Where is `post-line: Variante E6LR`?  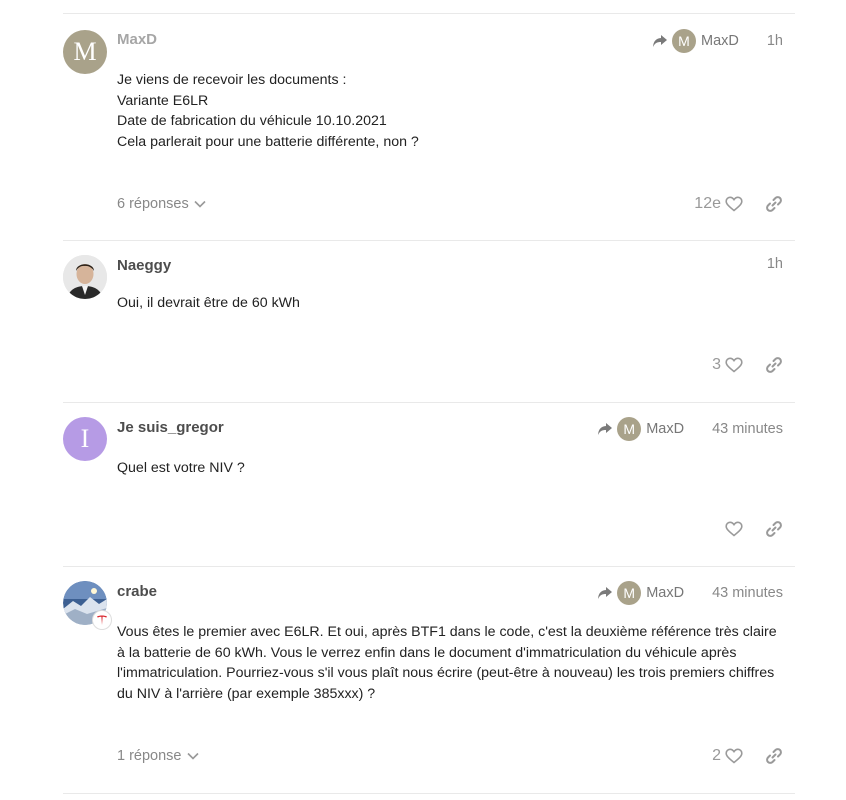
post-line: Variante E6LR is located at coordinates (163, 100).